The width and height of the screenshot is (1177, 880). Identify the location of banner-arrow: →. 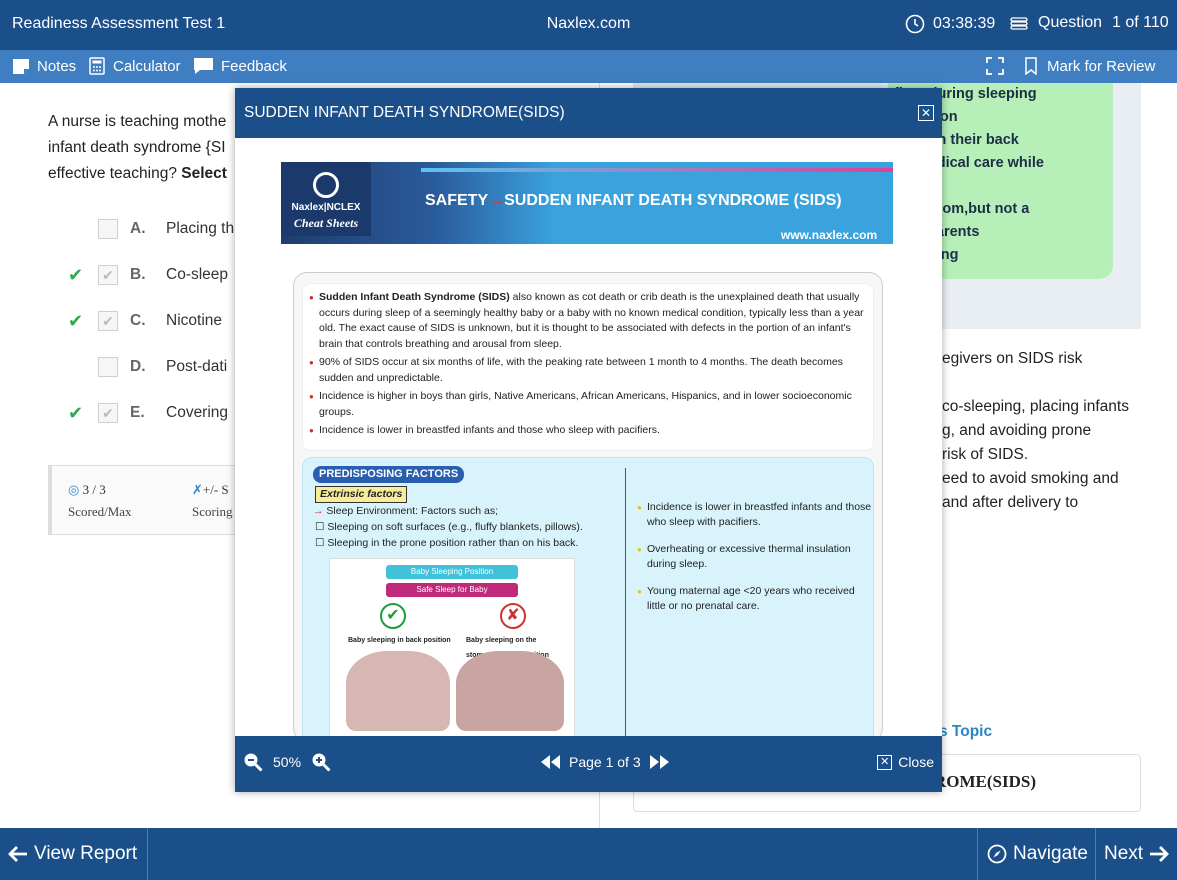
(496, 200).